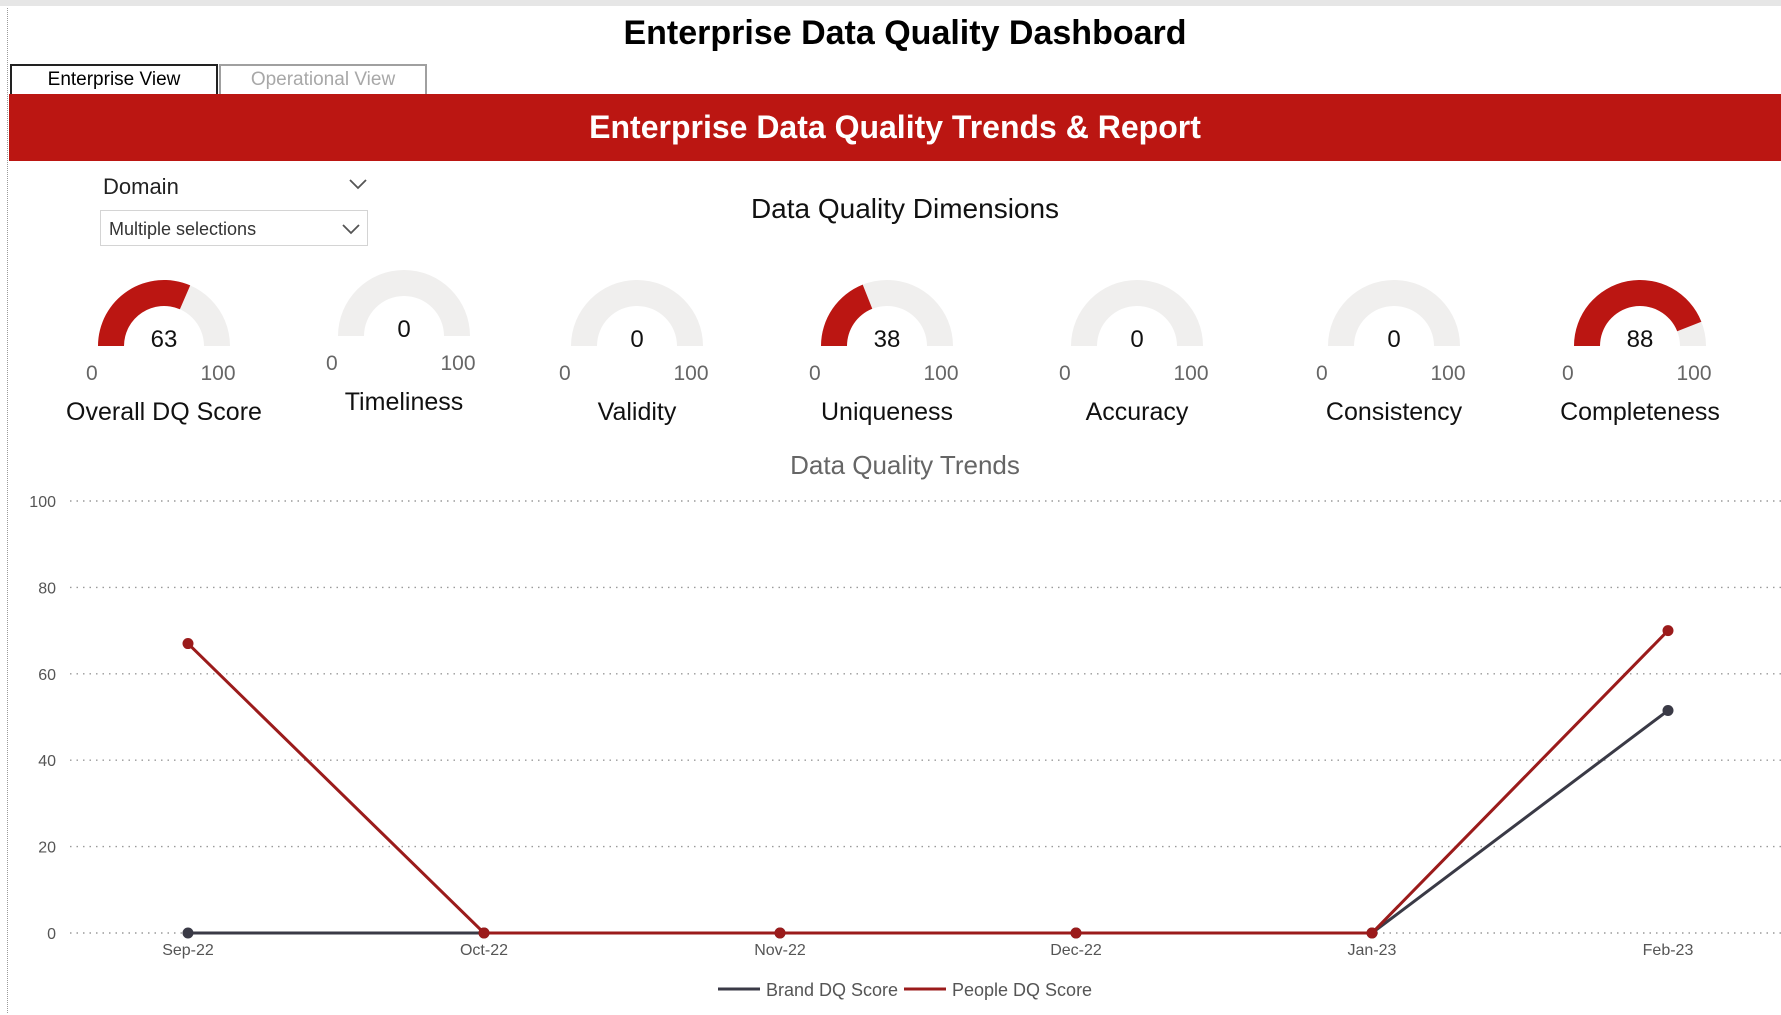 The height and width of the screenshot is (1015, 1781). Describe the element at coordinates (1668, 950) in the screenshot. I see `x-tick-label: Feb-23` at that location.